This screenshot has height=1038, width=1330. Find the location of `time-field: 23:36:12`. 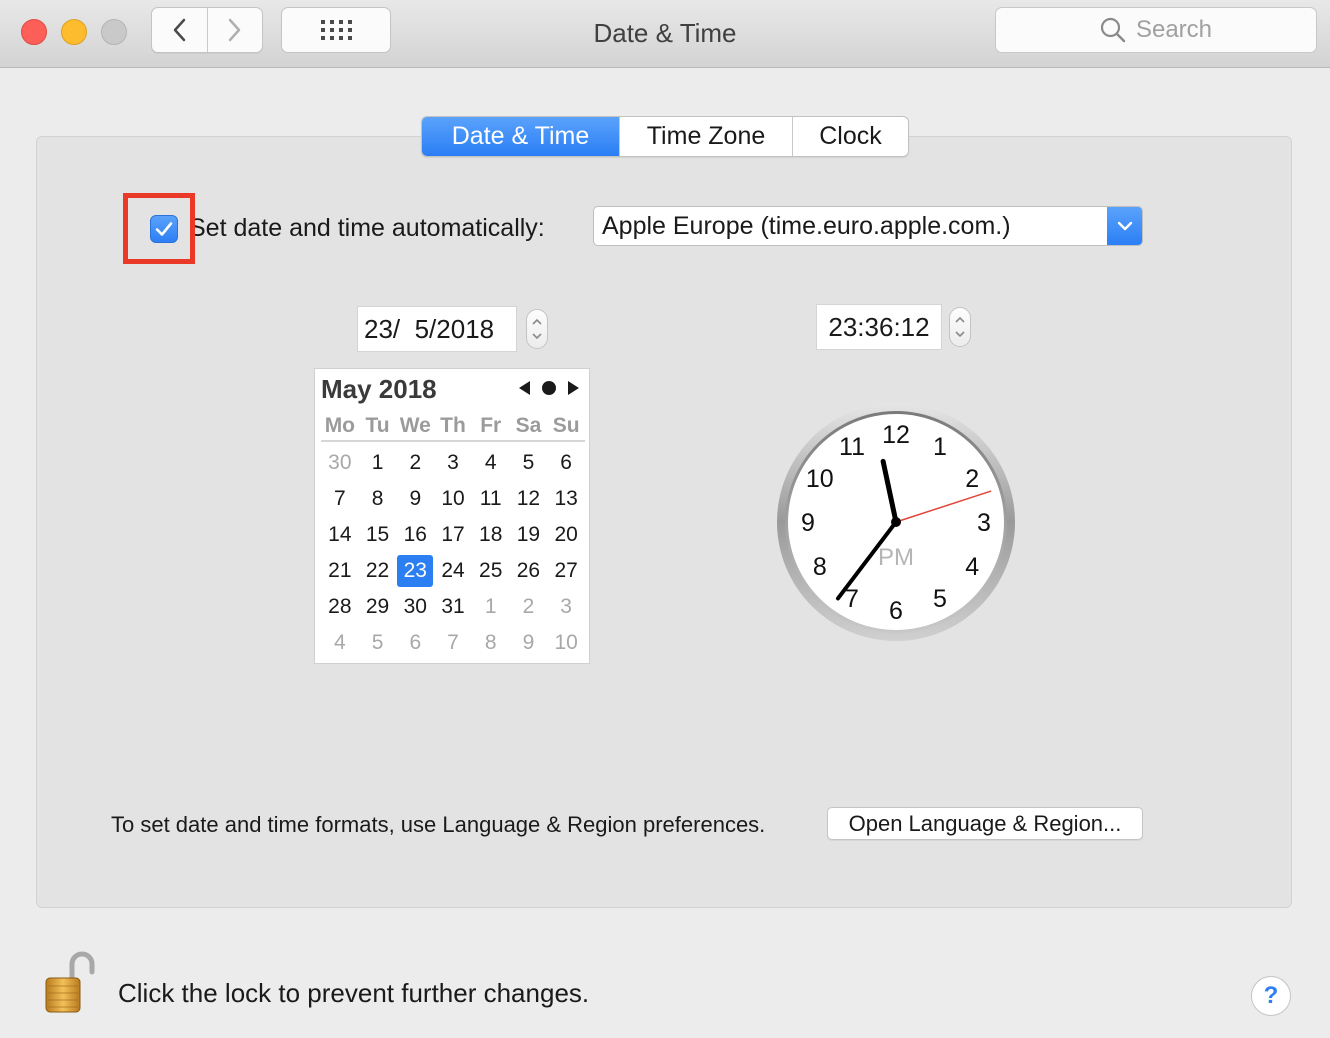

time-field: 23:36:12 is located at coordinates (879, 327).